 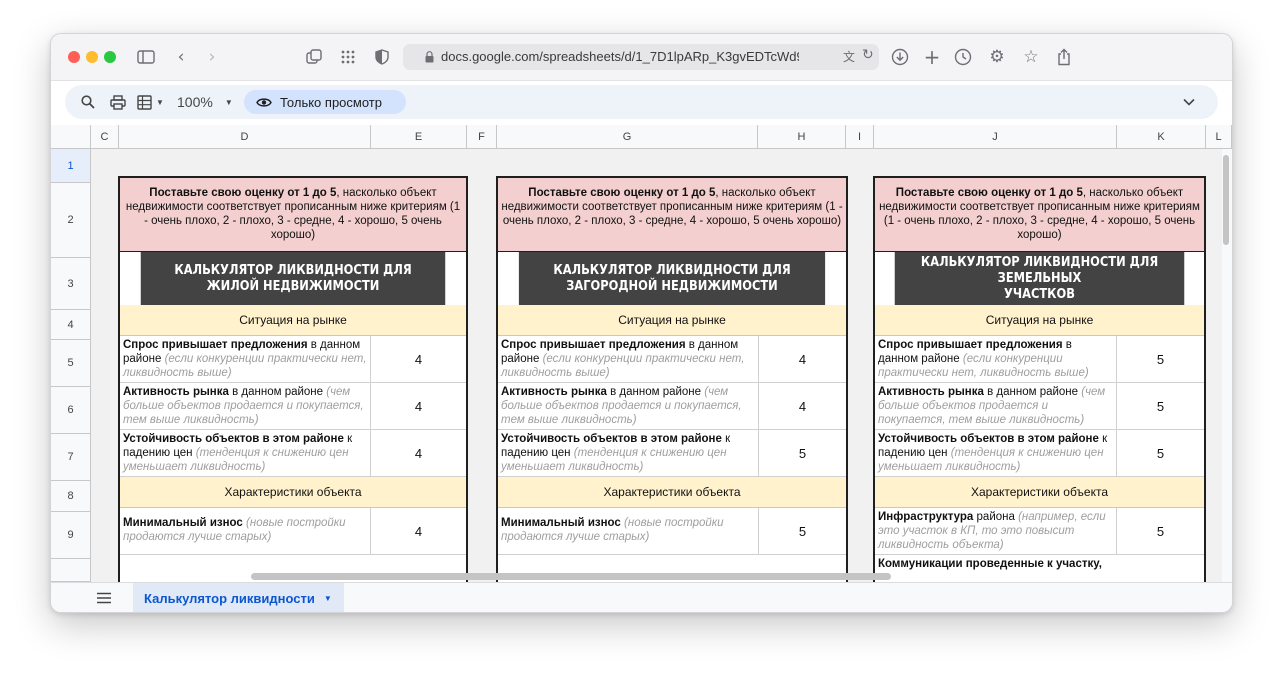 What do you see at coordinates (314, 57) in the screenshot?
I see `tabs-overview-icon` at bounding box center [314, 57].